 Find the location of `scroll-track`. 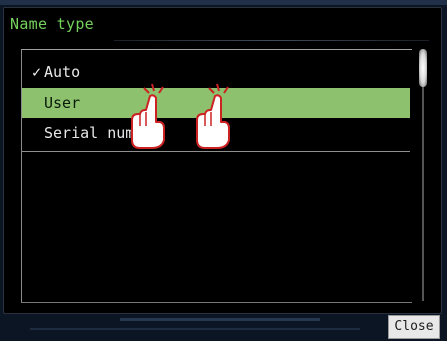

scroll-track is located at coordinates (423, 193).